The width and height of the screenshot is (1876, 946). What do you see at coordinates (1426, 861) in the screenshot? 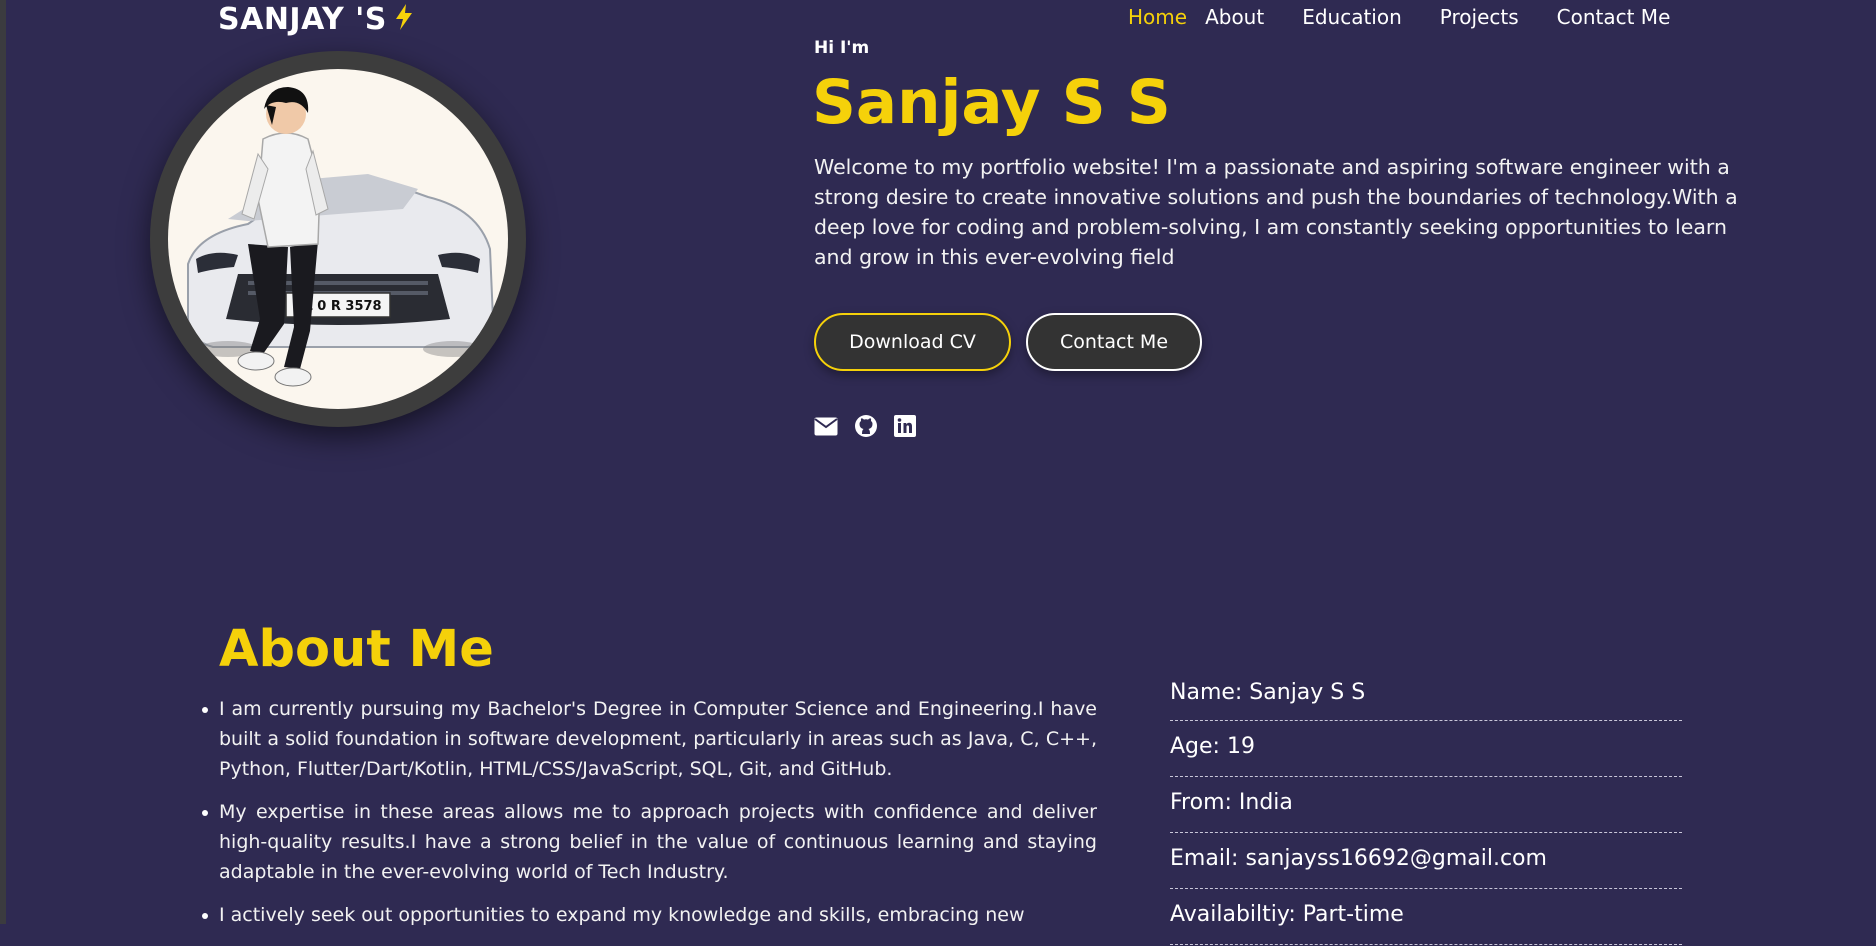
I see `info-email: Email: sanjayss16692@gmail.com` at bounding box center [1426, 861].